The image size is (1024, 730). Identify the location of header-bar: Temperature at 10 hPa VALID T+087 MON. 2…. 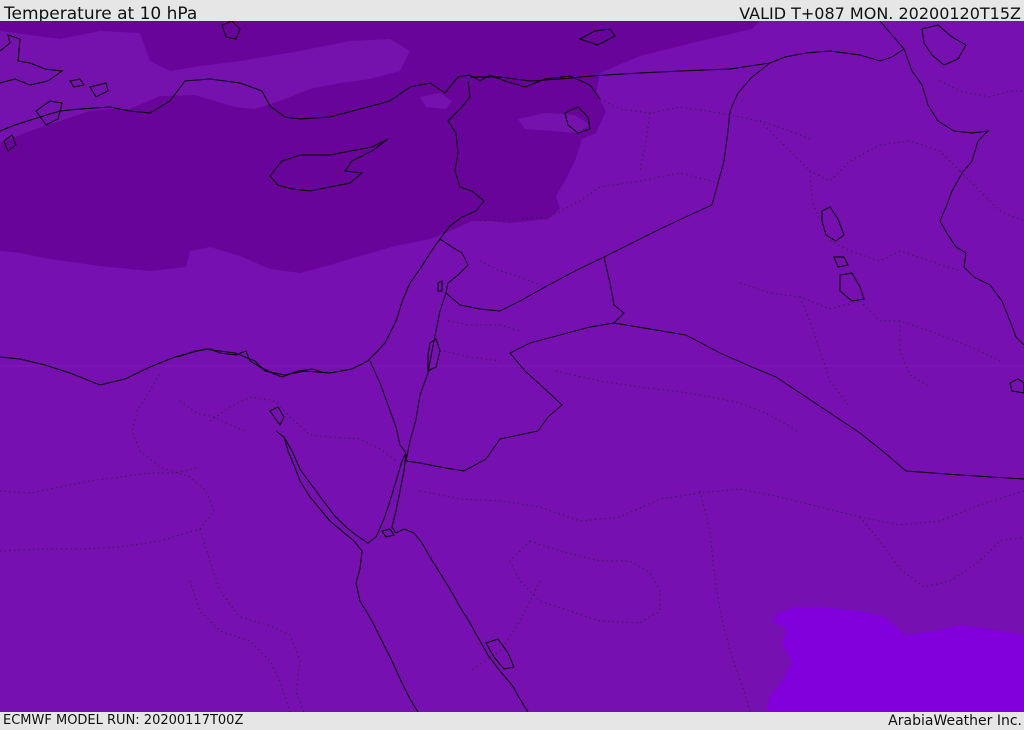
(512, 12).